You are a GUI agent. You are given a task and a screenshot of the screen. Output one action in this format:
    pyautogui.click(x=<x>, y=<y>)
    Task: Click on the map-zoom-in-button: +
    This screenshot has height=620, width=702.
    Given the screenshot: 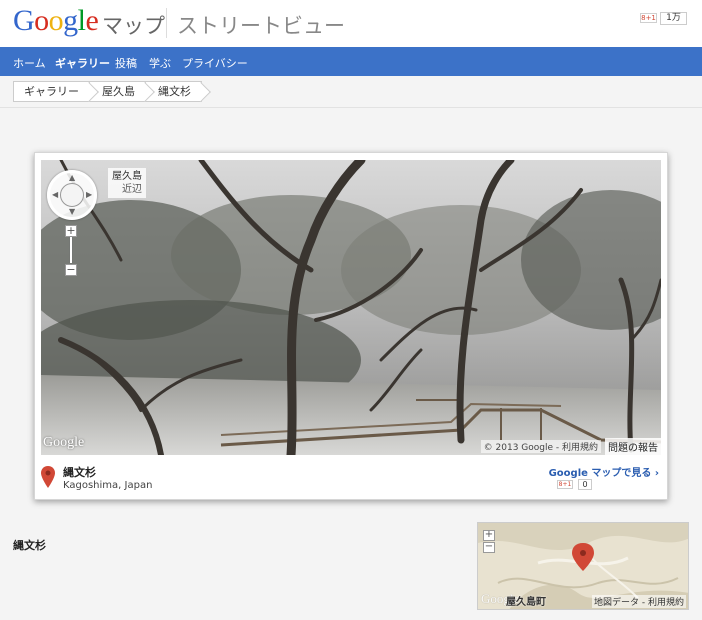 What is the action you would take?
    pyautogui.click(x=489, y=535)
    